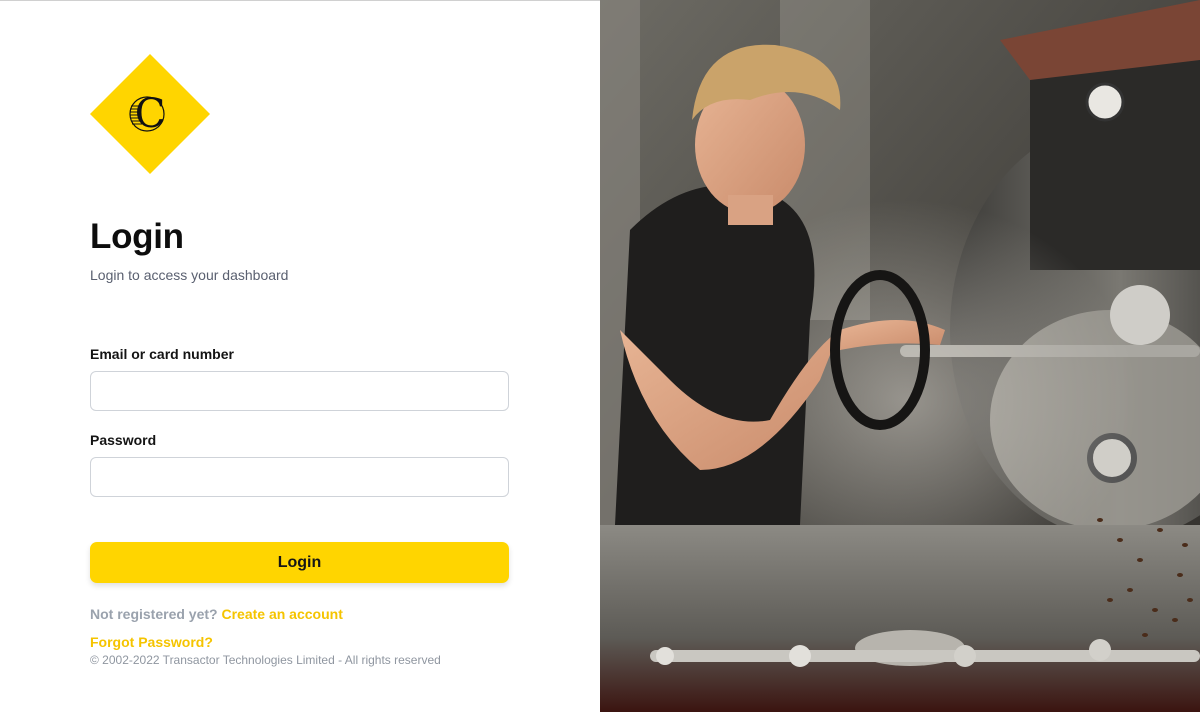  I want to click on email-field, so click(299, 391).